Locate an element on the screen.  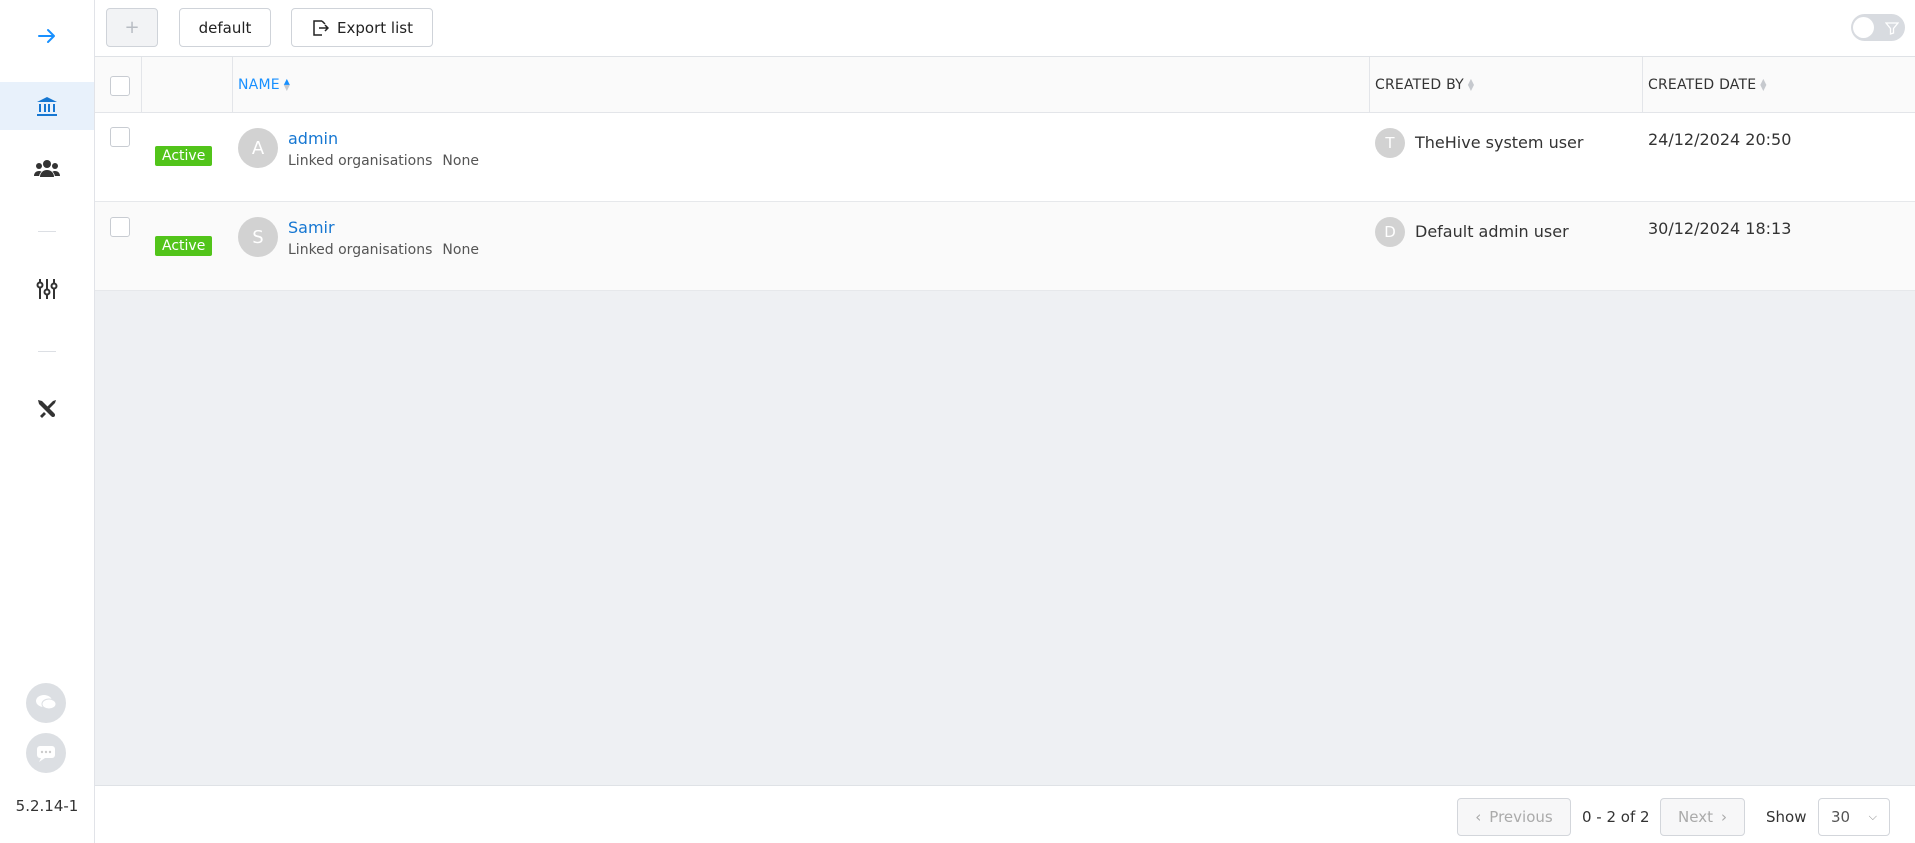
add-button: + is located at coordinates (132, 27).